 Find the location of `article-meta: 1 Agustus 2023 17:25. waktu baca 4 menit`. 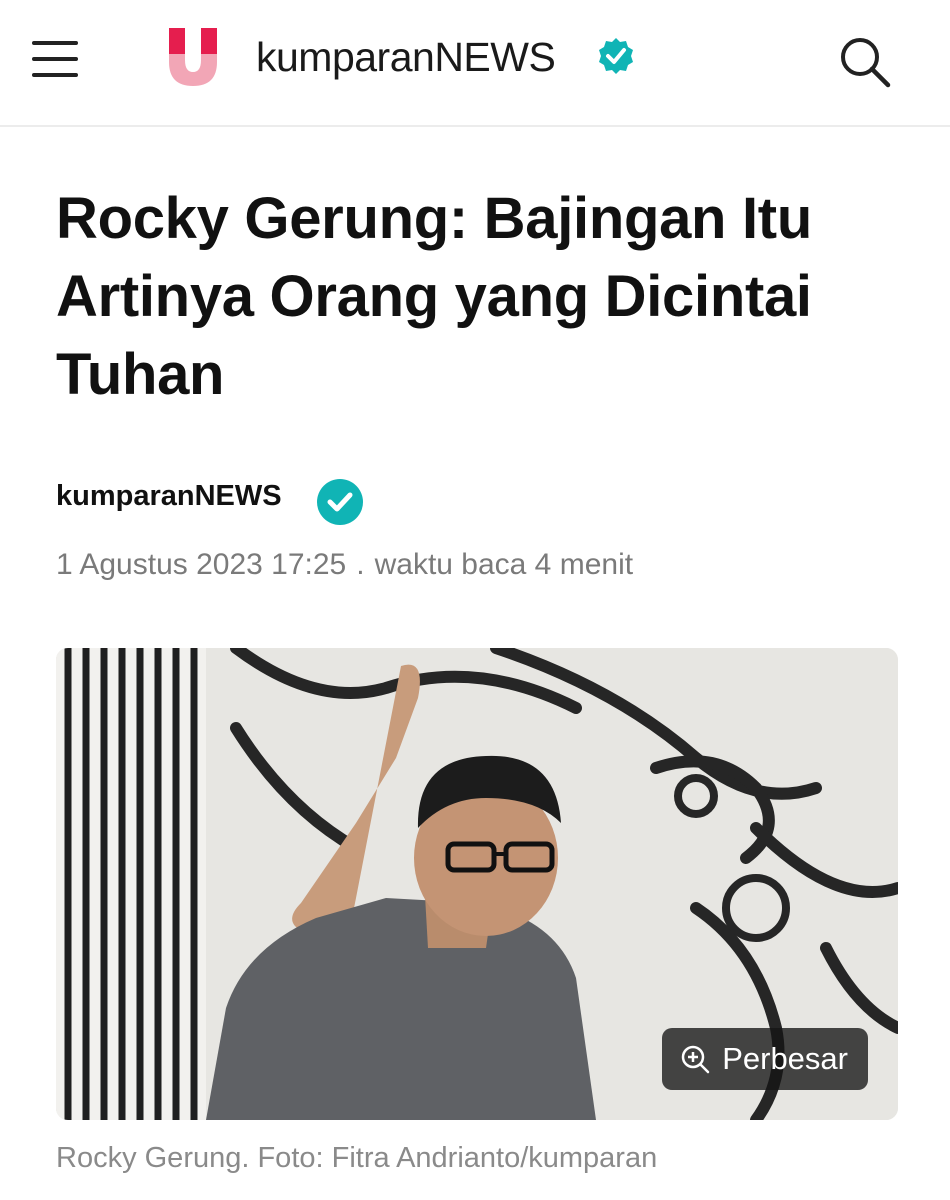

article-meta: 1 Agustus 2023 17:25. waktu baca 4 menit is located at coordinates (344, 565).